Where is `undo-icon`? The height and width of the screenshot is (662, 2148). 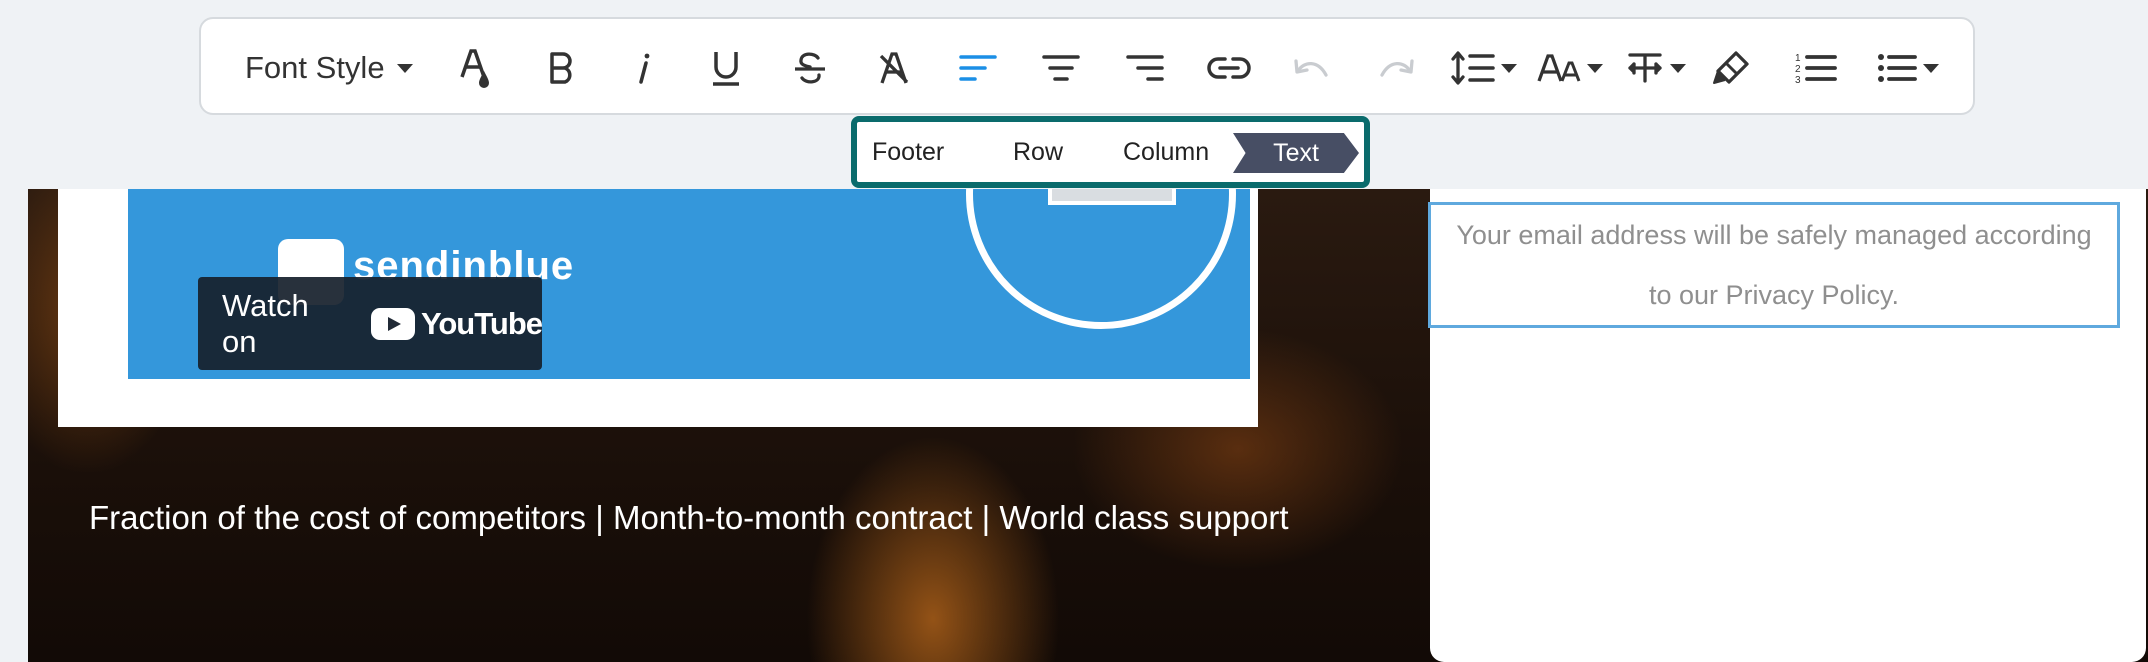 undo-icon is located at coordinates (1311, 68).